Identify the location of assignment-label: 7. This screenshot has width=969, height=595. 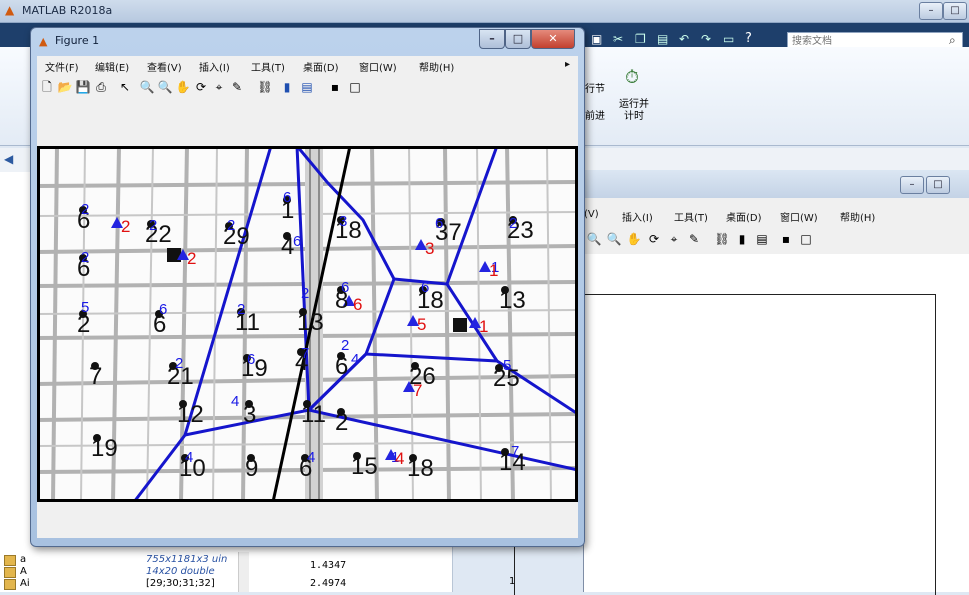
(417, 390).